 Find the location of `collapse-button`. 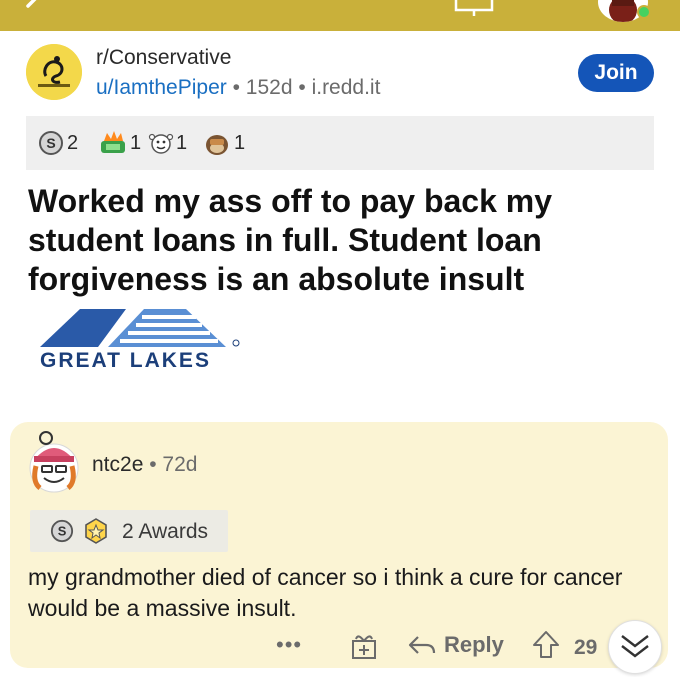

collapse-button is located at coordinates (635, 647).